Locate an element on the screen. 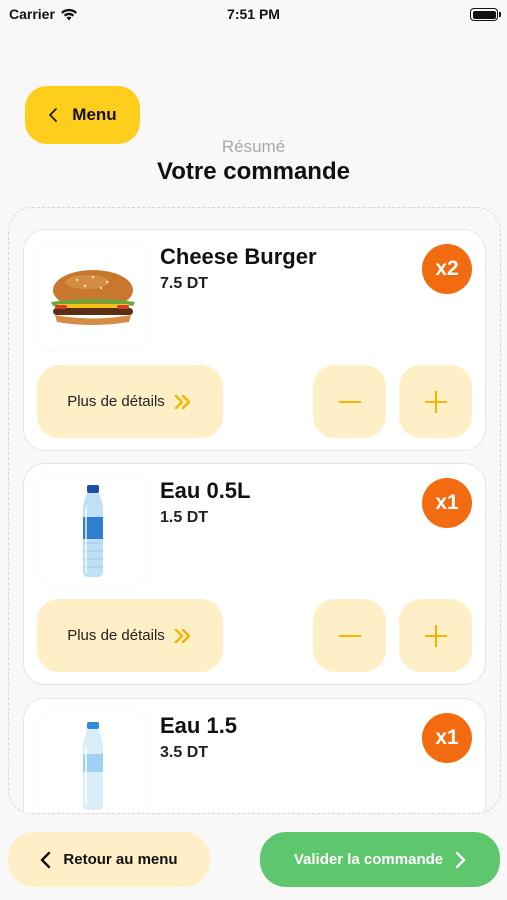 Image resolution: width=507 pixels, height=900 pixels. item-price: 7.5 DT is located at coordinates (184, 283).